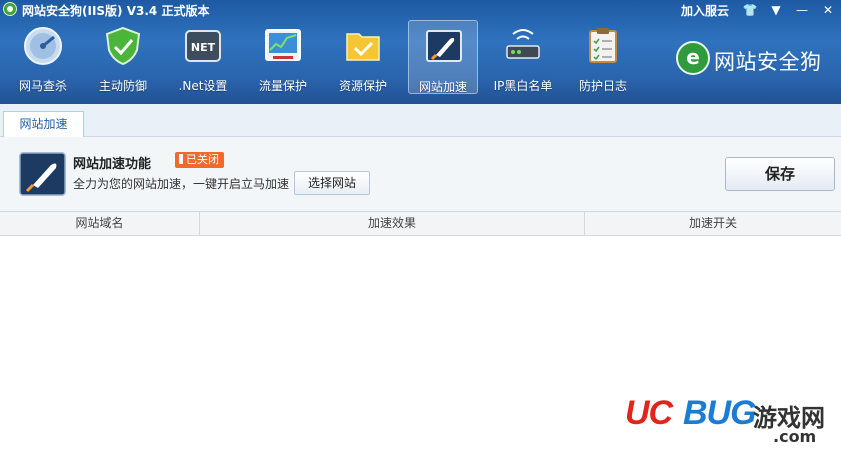 The height and width of the screenshot is (452, 841). What do you see at coordinates (100, 223) in the screenshot?
I see `column-header-domain: 网站域名` at bounding box center [100, 223].